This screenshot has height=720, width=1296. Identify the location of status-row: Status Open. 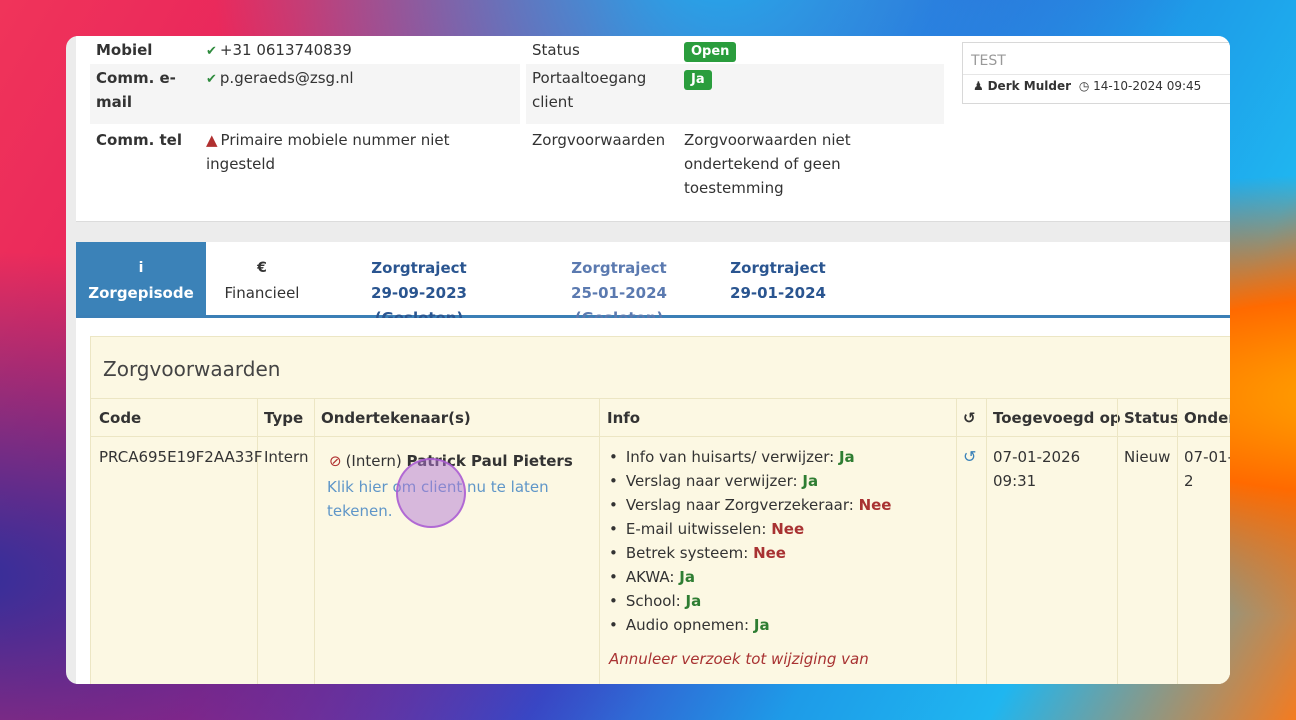
(735, 50).